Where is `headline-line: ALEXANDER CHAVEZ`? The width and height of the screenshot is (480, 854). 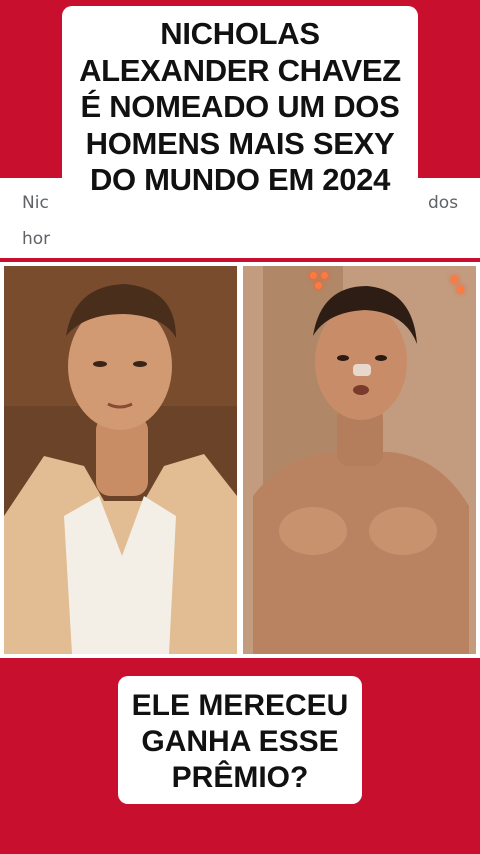 headline-line: ALEXANDER CHAVEZ is located at coordinates (240, 70).